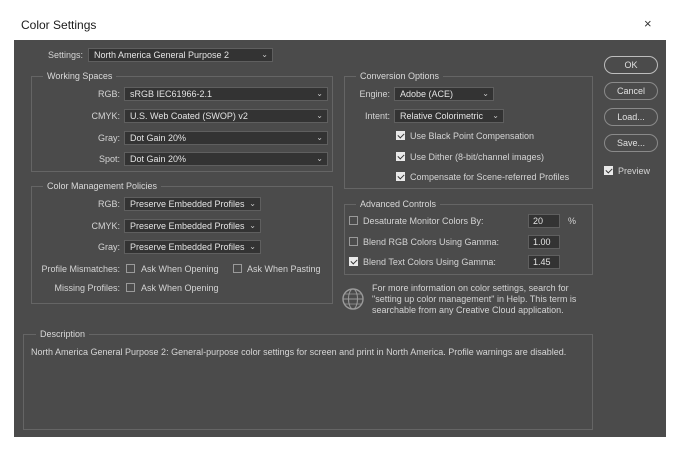 This screenshot has width=680, height=453. Describe the element at coordinates (226, 159) in the screenshot. I see `ws-spot-dropdown: Dot Gain 20% ⌄` at that location.